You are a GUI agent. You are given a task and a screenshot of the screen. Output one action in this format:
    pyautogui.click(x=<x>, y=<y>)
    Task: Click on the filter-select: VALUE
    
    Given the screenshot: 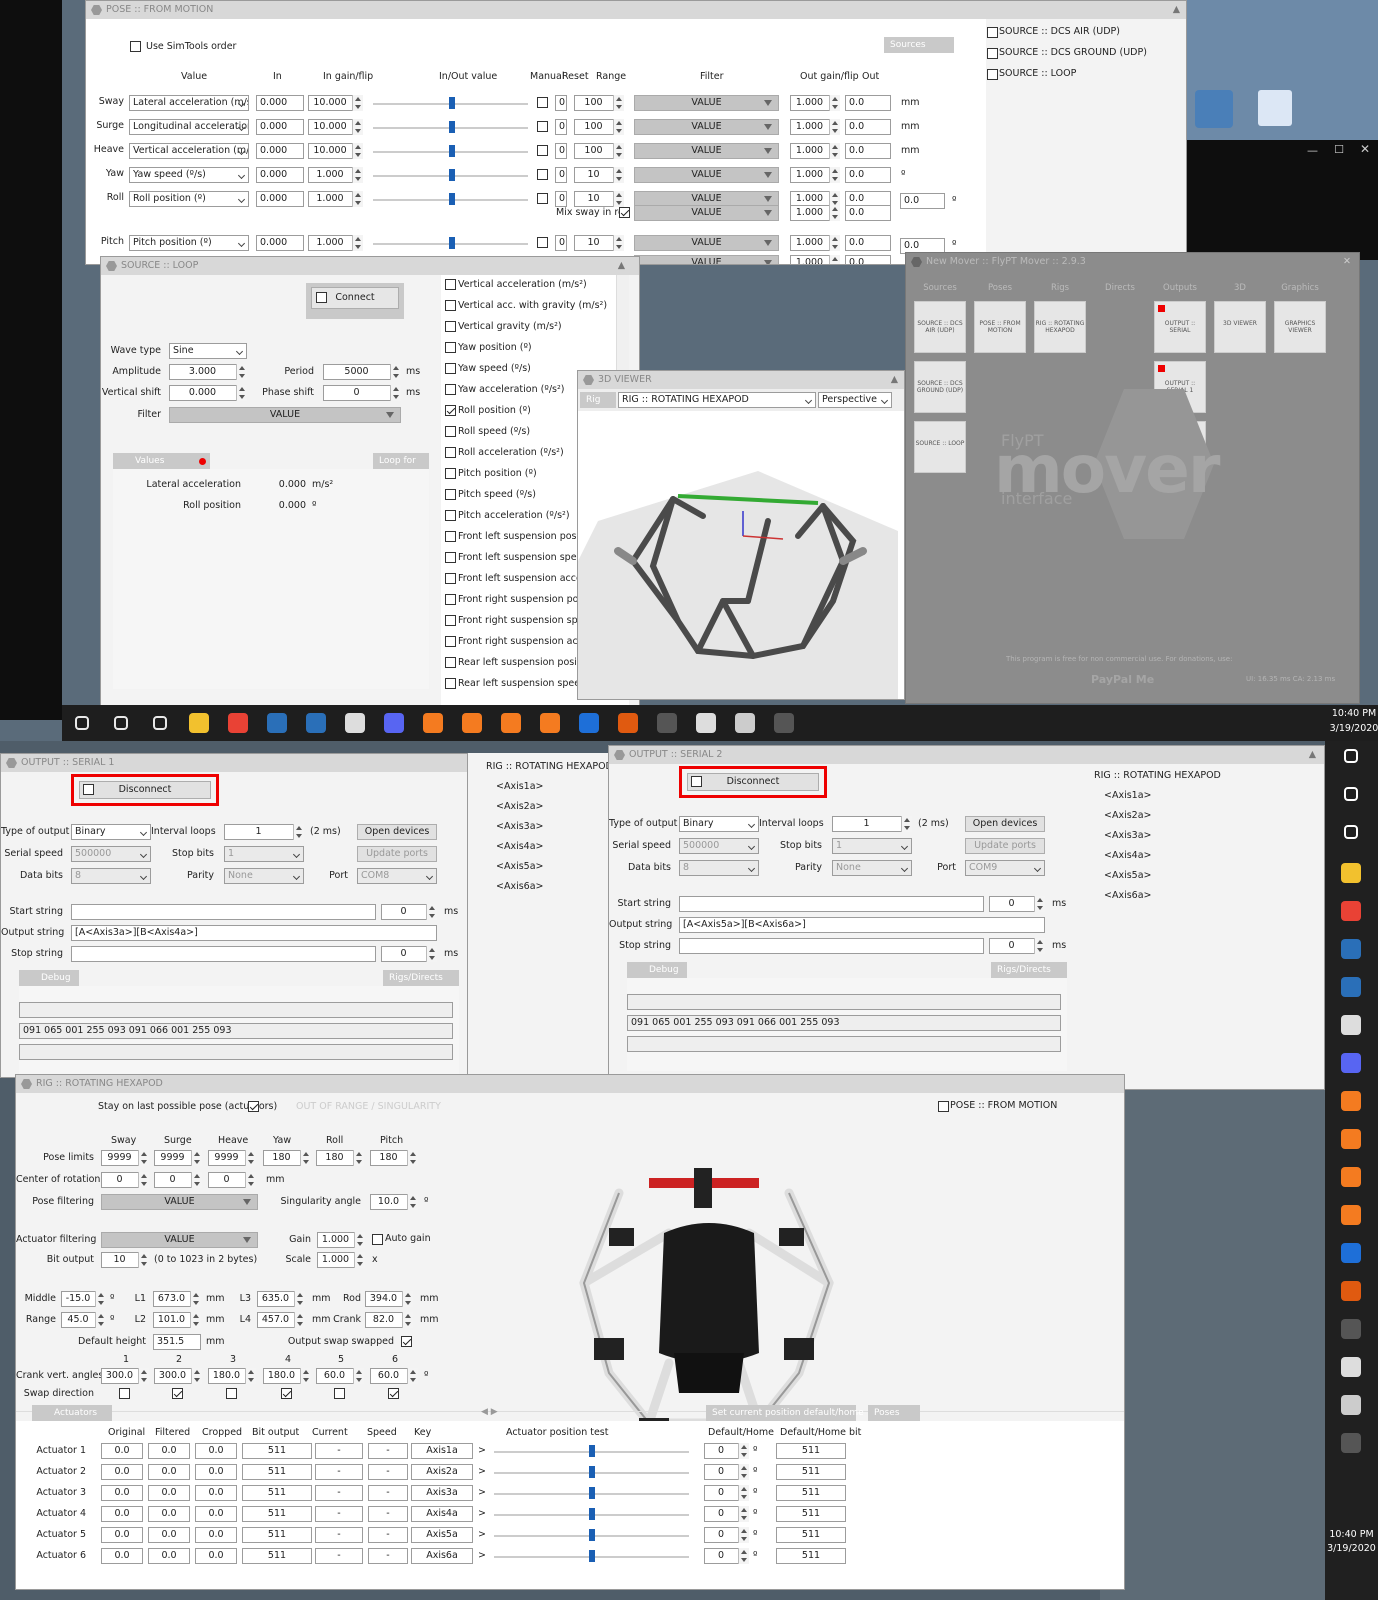 What is the action you would take?
    pyautogui.click(x=706, y=151)
    